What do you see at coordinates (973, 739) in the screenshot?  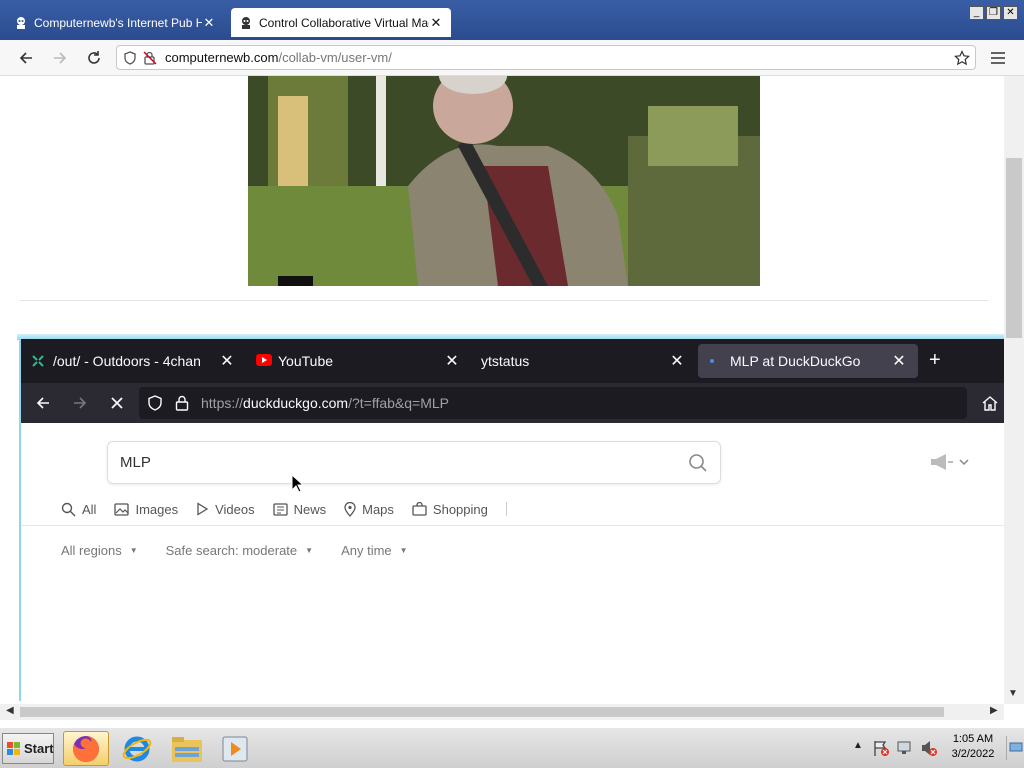 I see `clock-time: 1:05 AM` at bounding box center [973, 739].